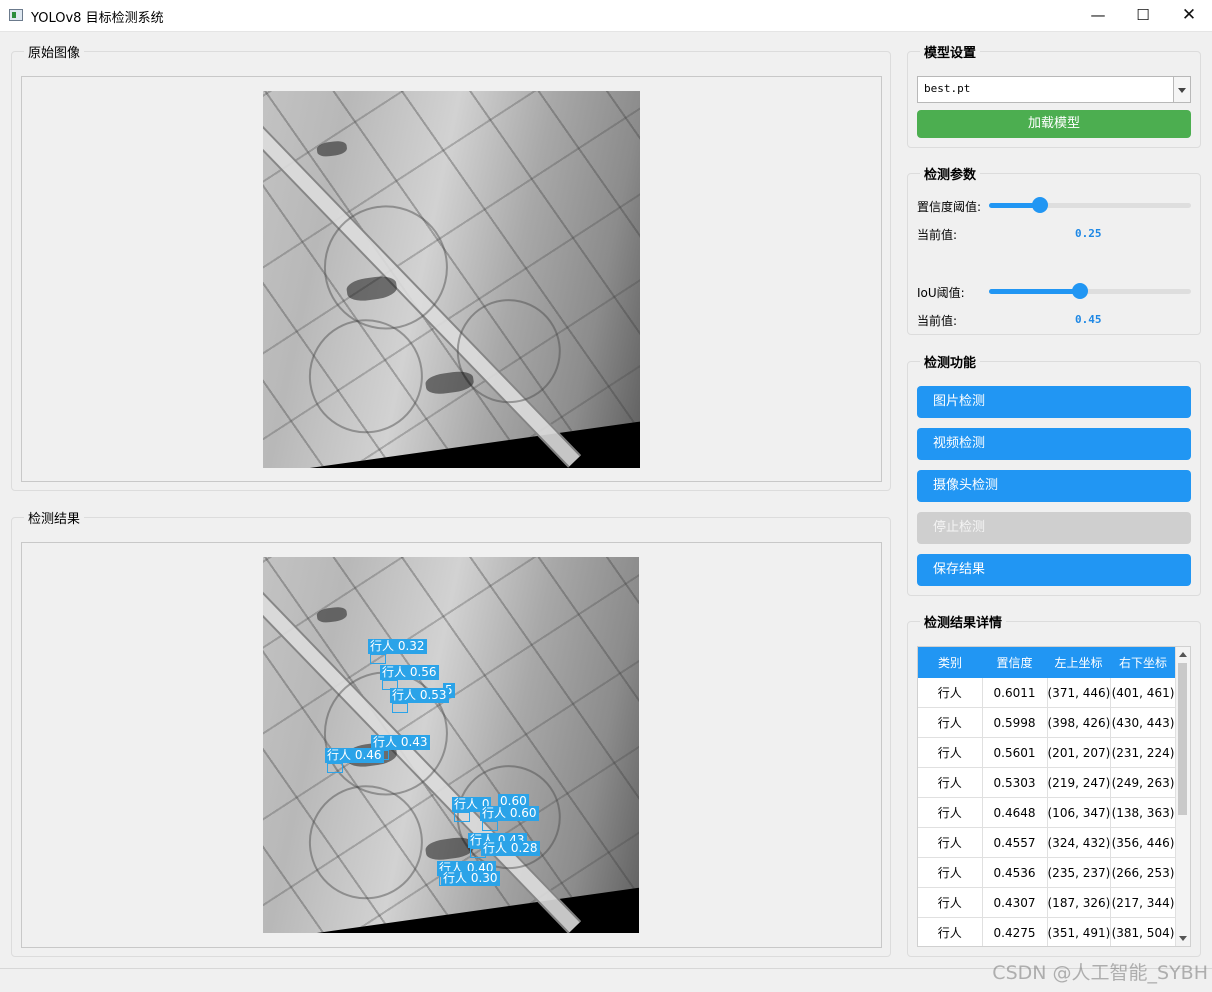  What do you see at coordinates (1182, 739) in the screenshot?
I see `scrollbar-thumb` at bounding box center [1182, 739].